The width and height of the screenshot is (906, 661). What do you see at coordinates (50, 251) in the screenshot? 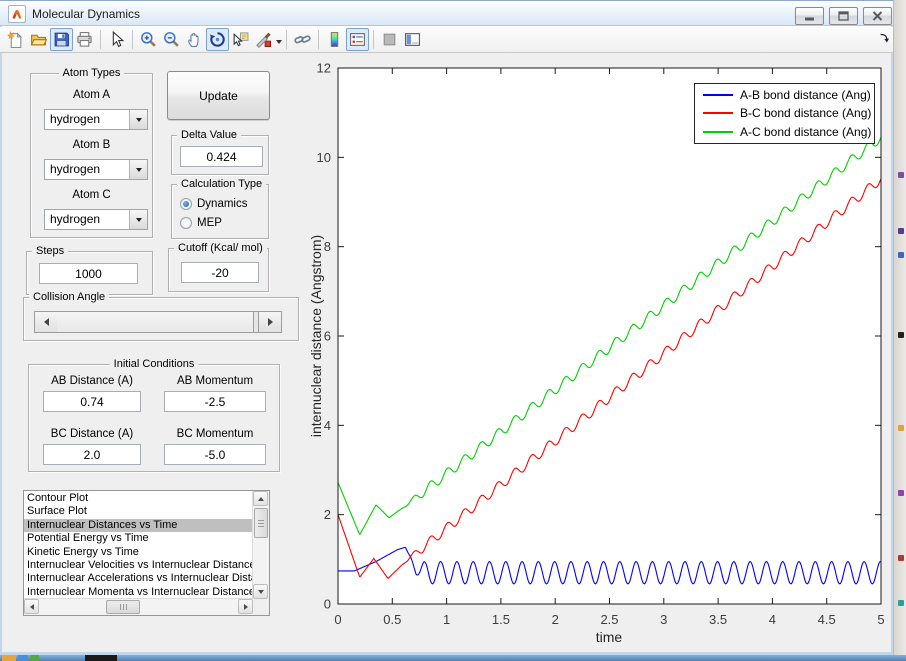
I see `steps-panel-title: Steps` at bounding box center [50, 251].